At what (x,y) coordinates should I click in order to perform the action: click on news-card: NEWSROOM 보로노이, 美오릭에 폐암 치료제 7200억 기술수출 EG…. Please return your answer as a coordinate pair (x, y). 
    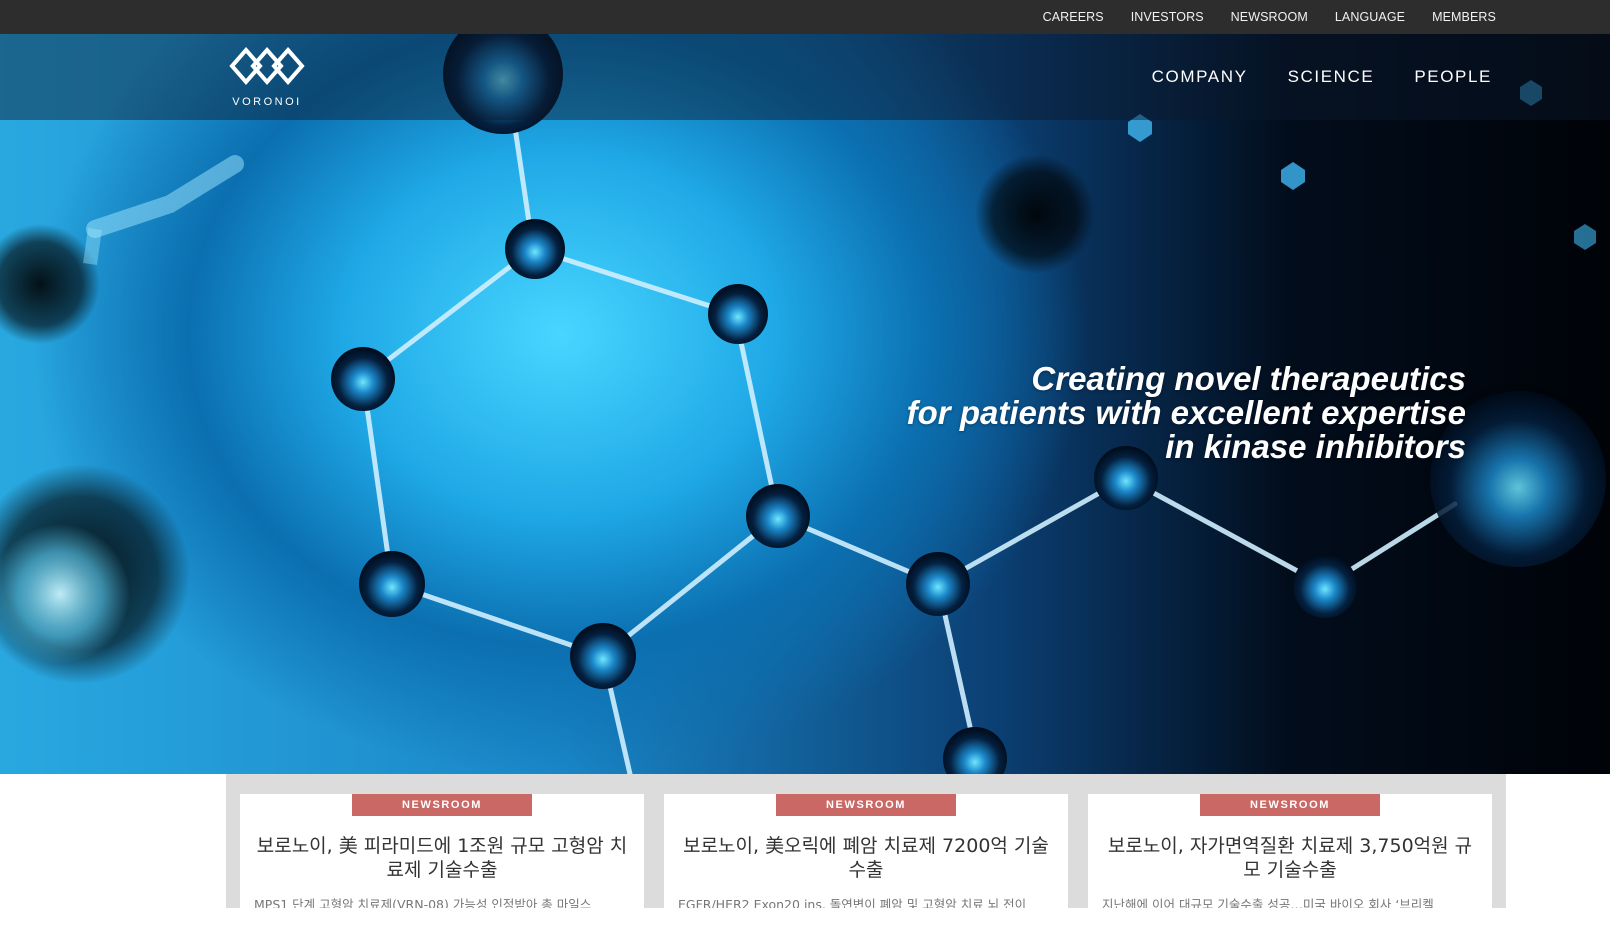
    Looking at the image, I should click on (866, 864).